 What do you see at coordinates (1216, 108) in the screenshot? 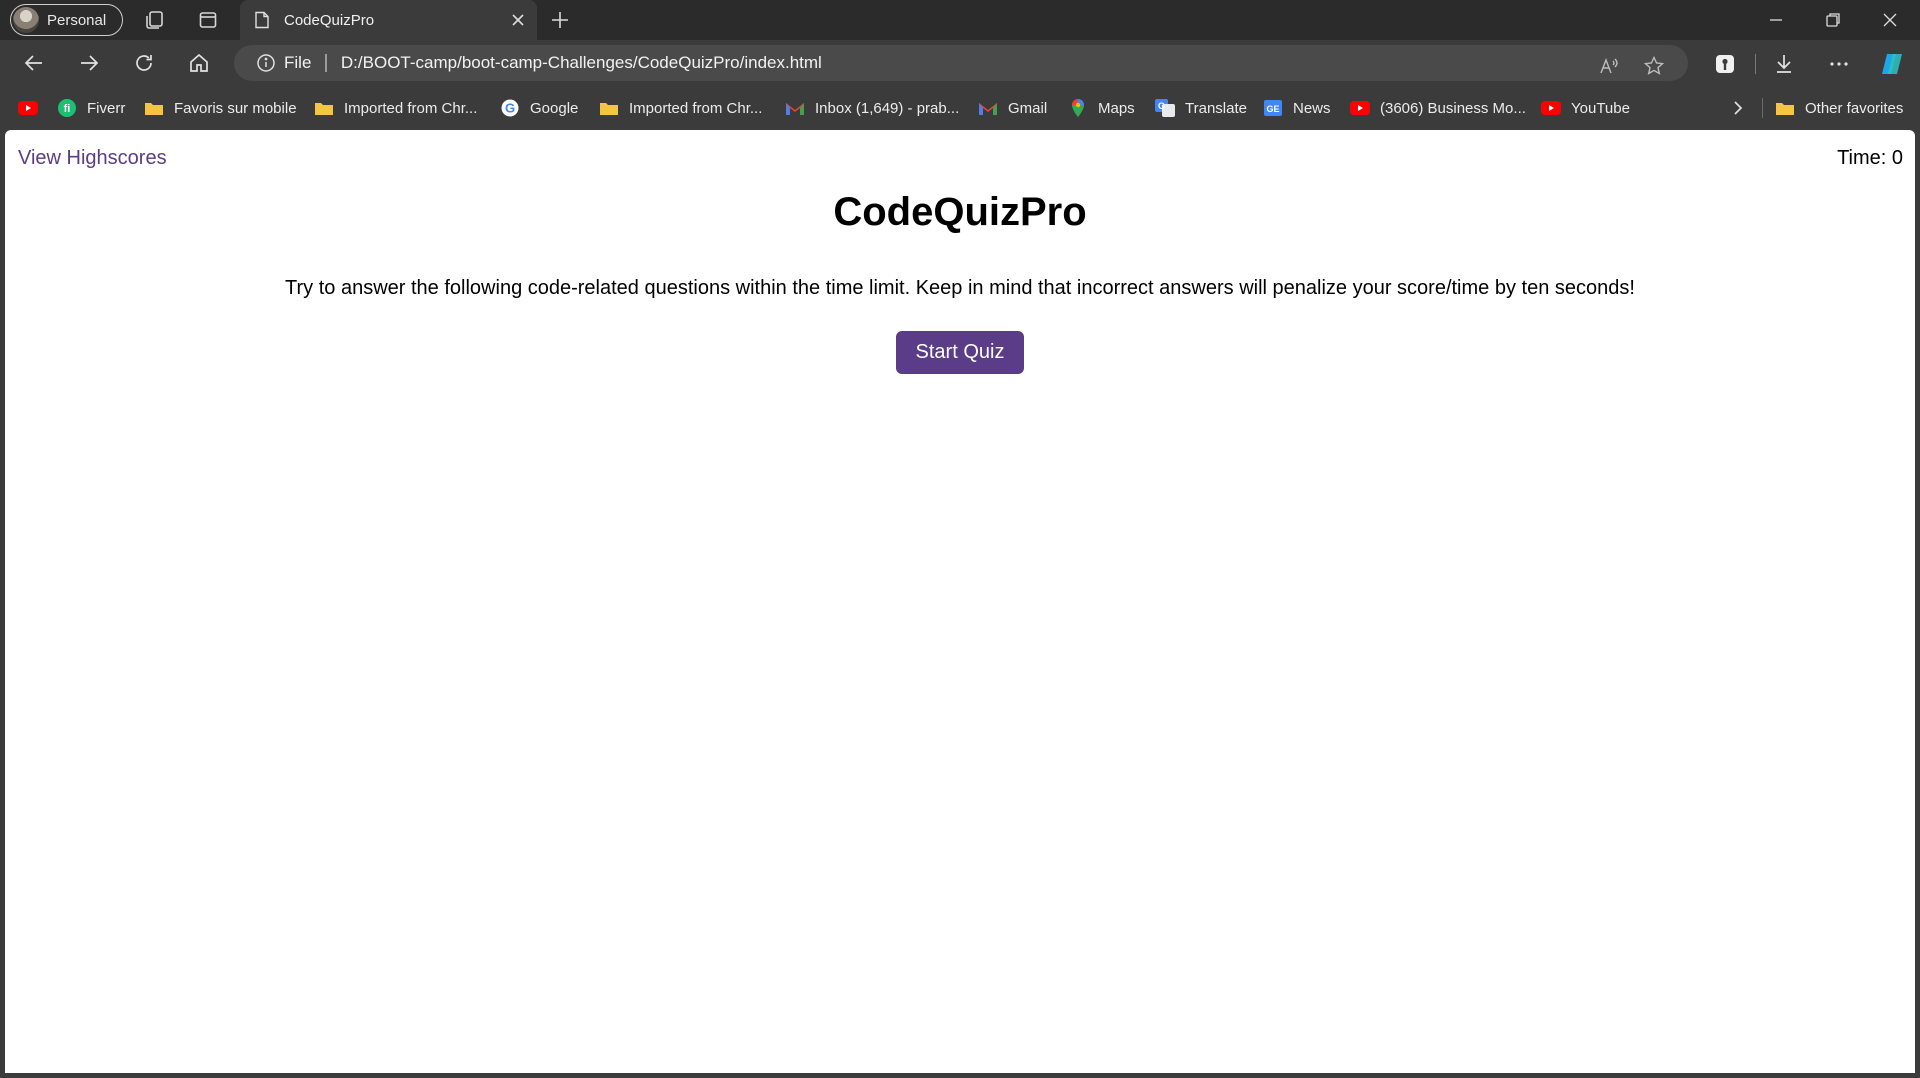
I see `bookmark-label: Translate` at bounding box center [1216, 108].